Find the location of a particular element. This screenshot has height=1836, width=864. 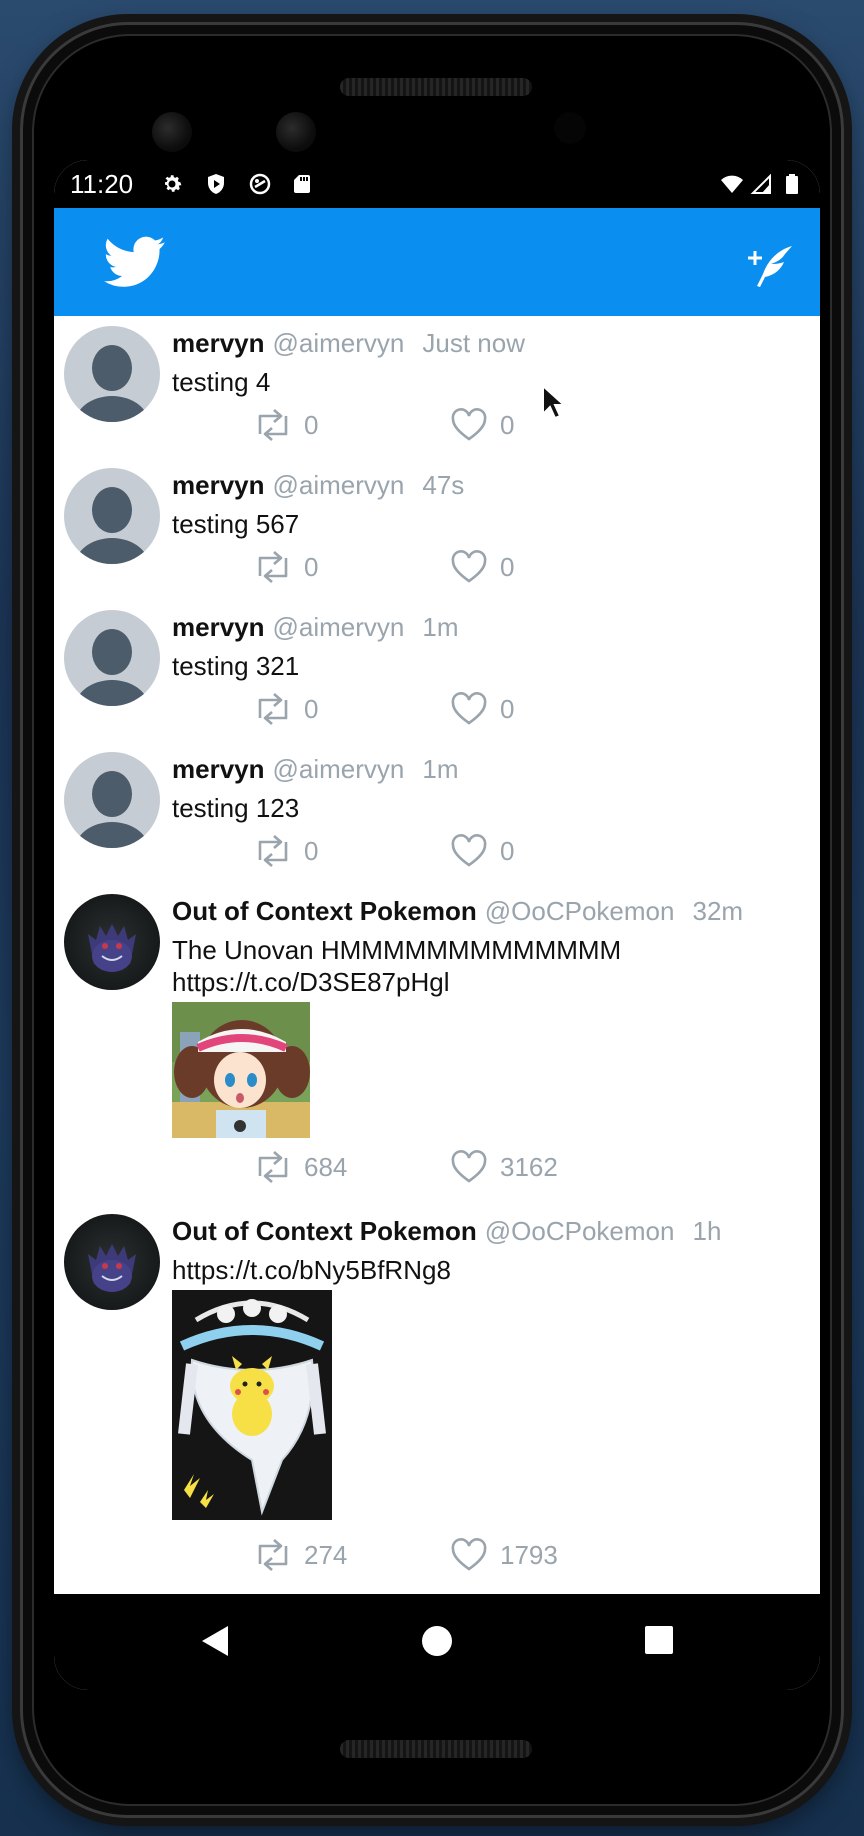

tweet-item: mervyn @aimervyn Just now testing 4 0 0 is located at coordinates (437, 387).